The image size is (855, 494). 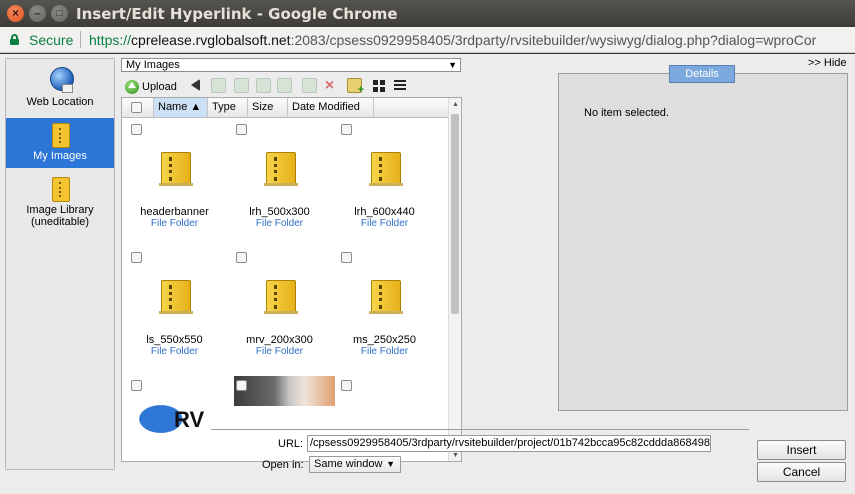 I want to click on image-item: RV, so click(x=174, y=417).